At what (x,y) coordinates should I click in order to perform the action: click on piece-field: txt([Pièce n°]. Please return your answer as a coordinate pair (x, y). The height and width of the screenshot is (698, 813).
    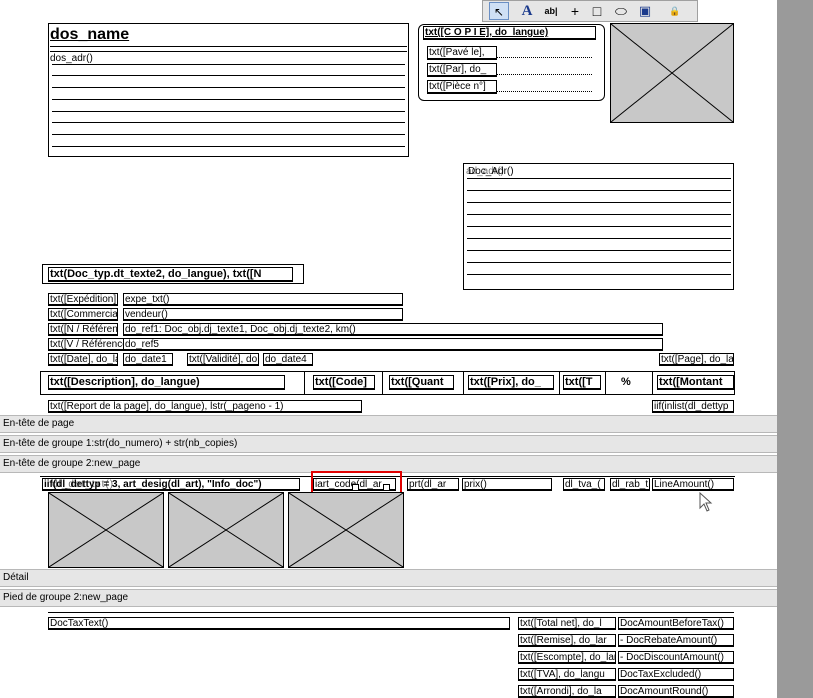
    Looking at the image, I should click on (462, 87).